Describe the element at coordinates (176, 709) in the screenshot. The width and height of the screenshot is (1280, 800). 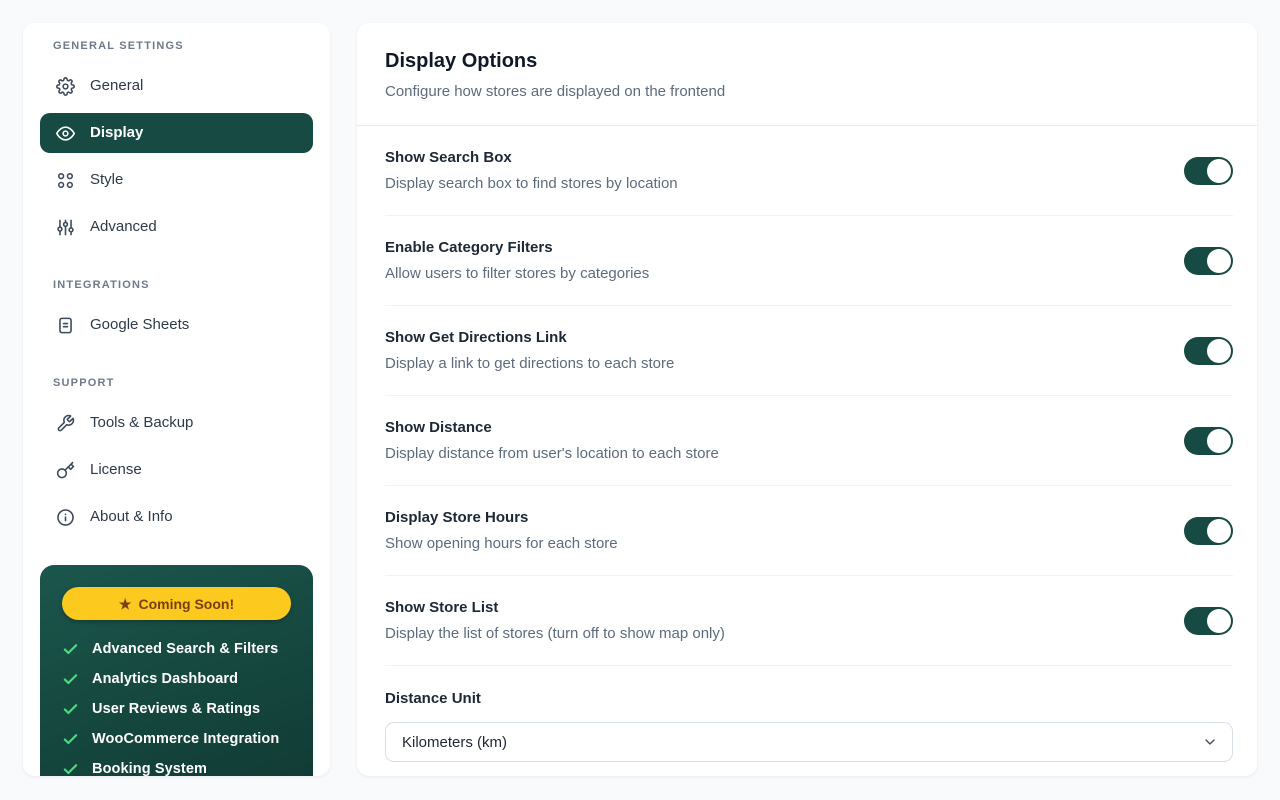
I see `promo-feature-item: User Reviews & Ratings` at that location.